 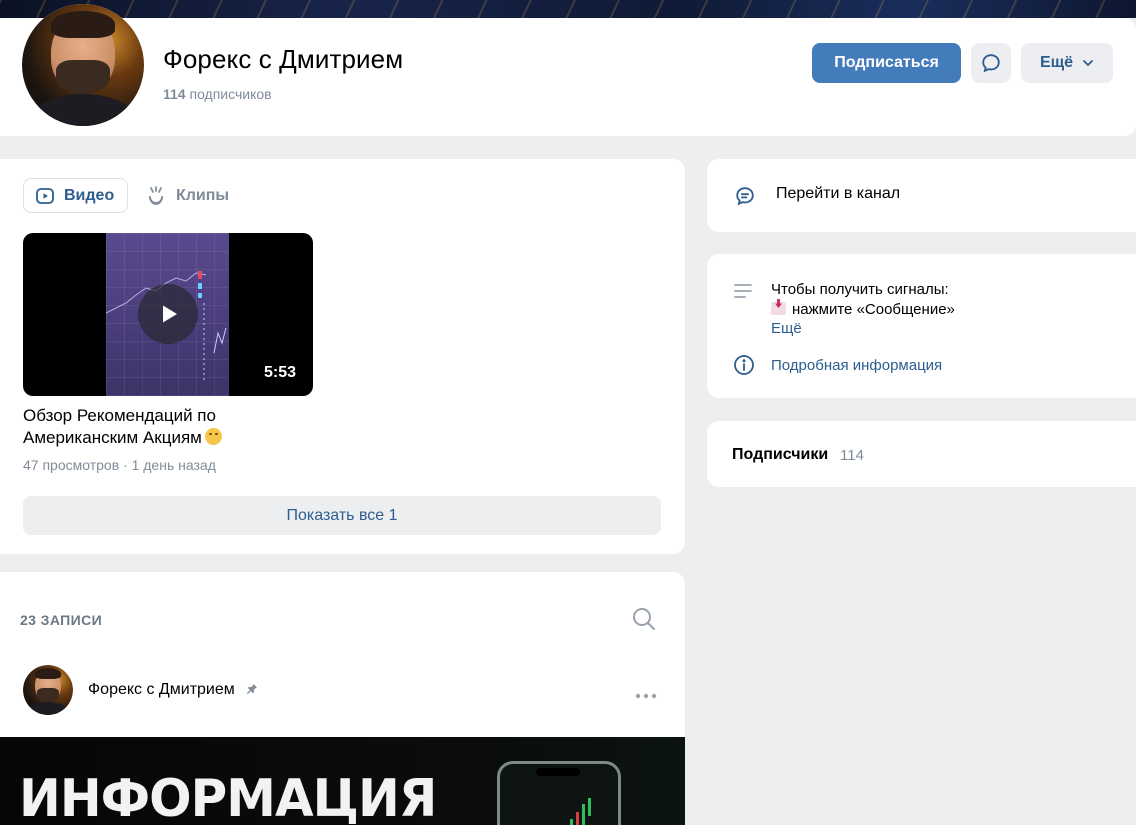 I want to click on subscribers-summary: 114 подписчиков, so click(x=217, y=94).